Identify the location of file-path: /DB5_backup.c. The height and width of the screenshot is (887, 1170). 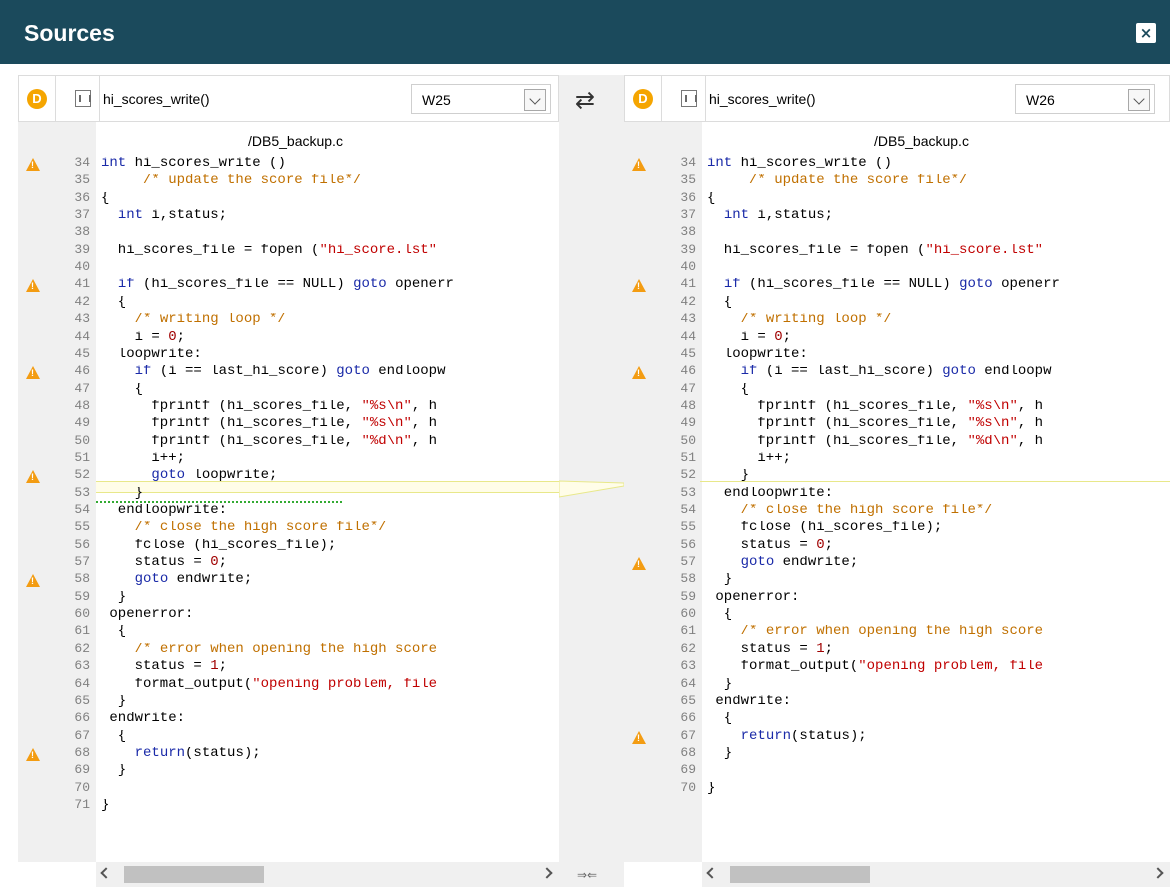
(921, 141).